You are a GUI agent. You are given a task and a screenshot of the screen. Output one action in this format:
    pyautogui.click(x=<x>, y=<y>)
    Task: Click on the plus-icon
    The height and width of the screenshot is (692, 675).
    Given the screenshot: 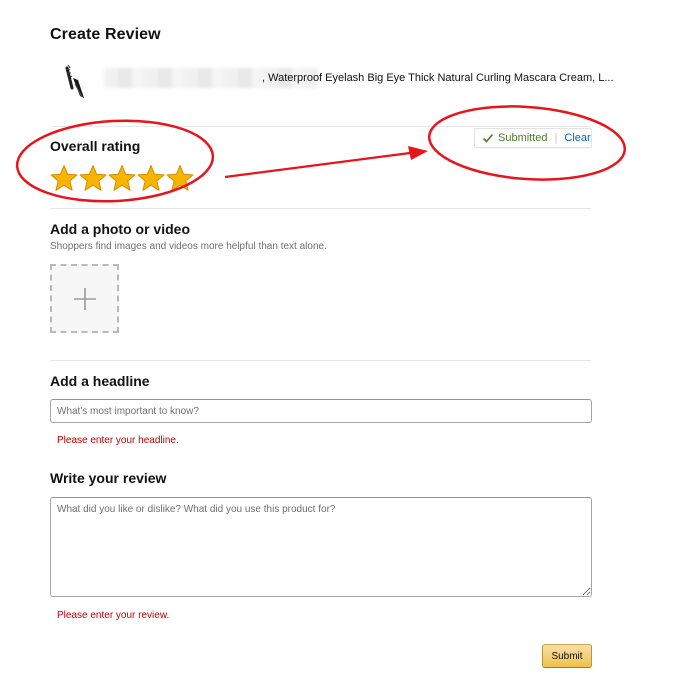 What is the action you would take?
    pyautogui.click(x=84, y=298)
    